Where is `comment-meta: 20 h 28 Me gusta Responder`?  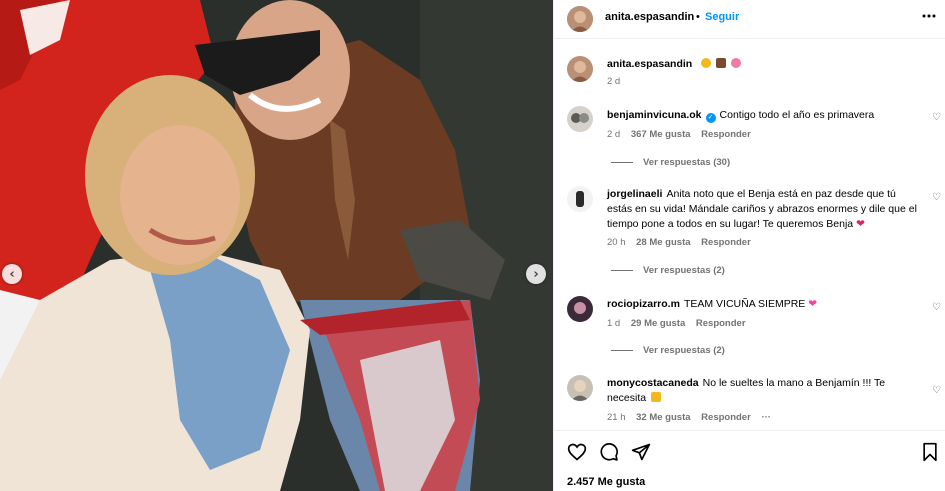 comment-meta: 20 h 28 Me gusta Responder is located at coordinates (683, 242).